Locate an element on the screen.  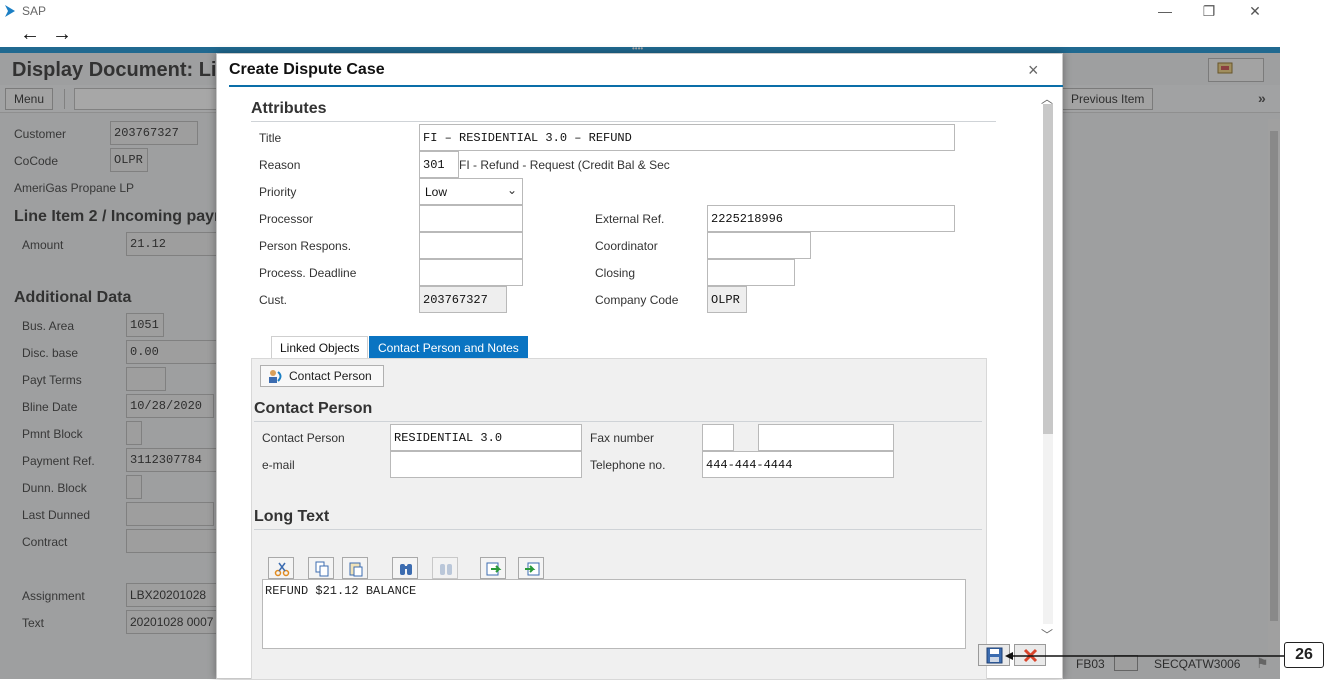
fax-label: Fax number is located at coordinates (622, 438).